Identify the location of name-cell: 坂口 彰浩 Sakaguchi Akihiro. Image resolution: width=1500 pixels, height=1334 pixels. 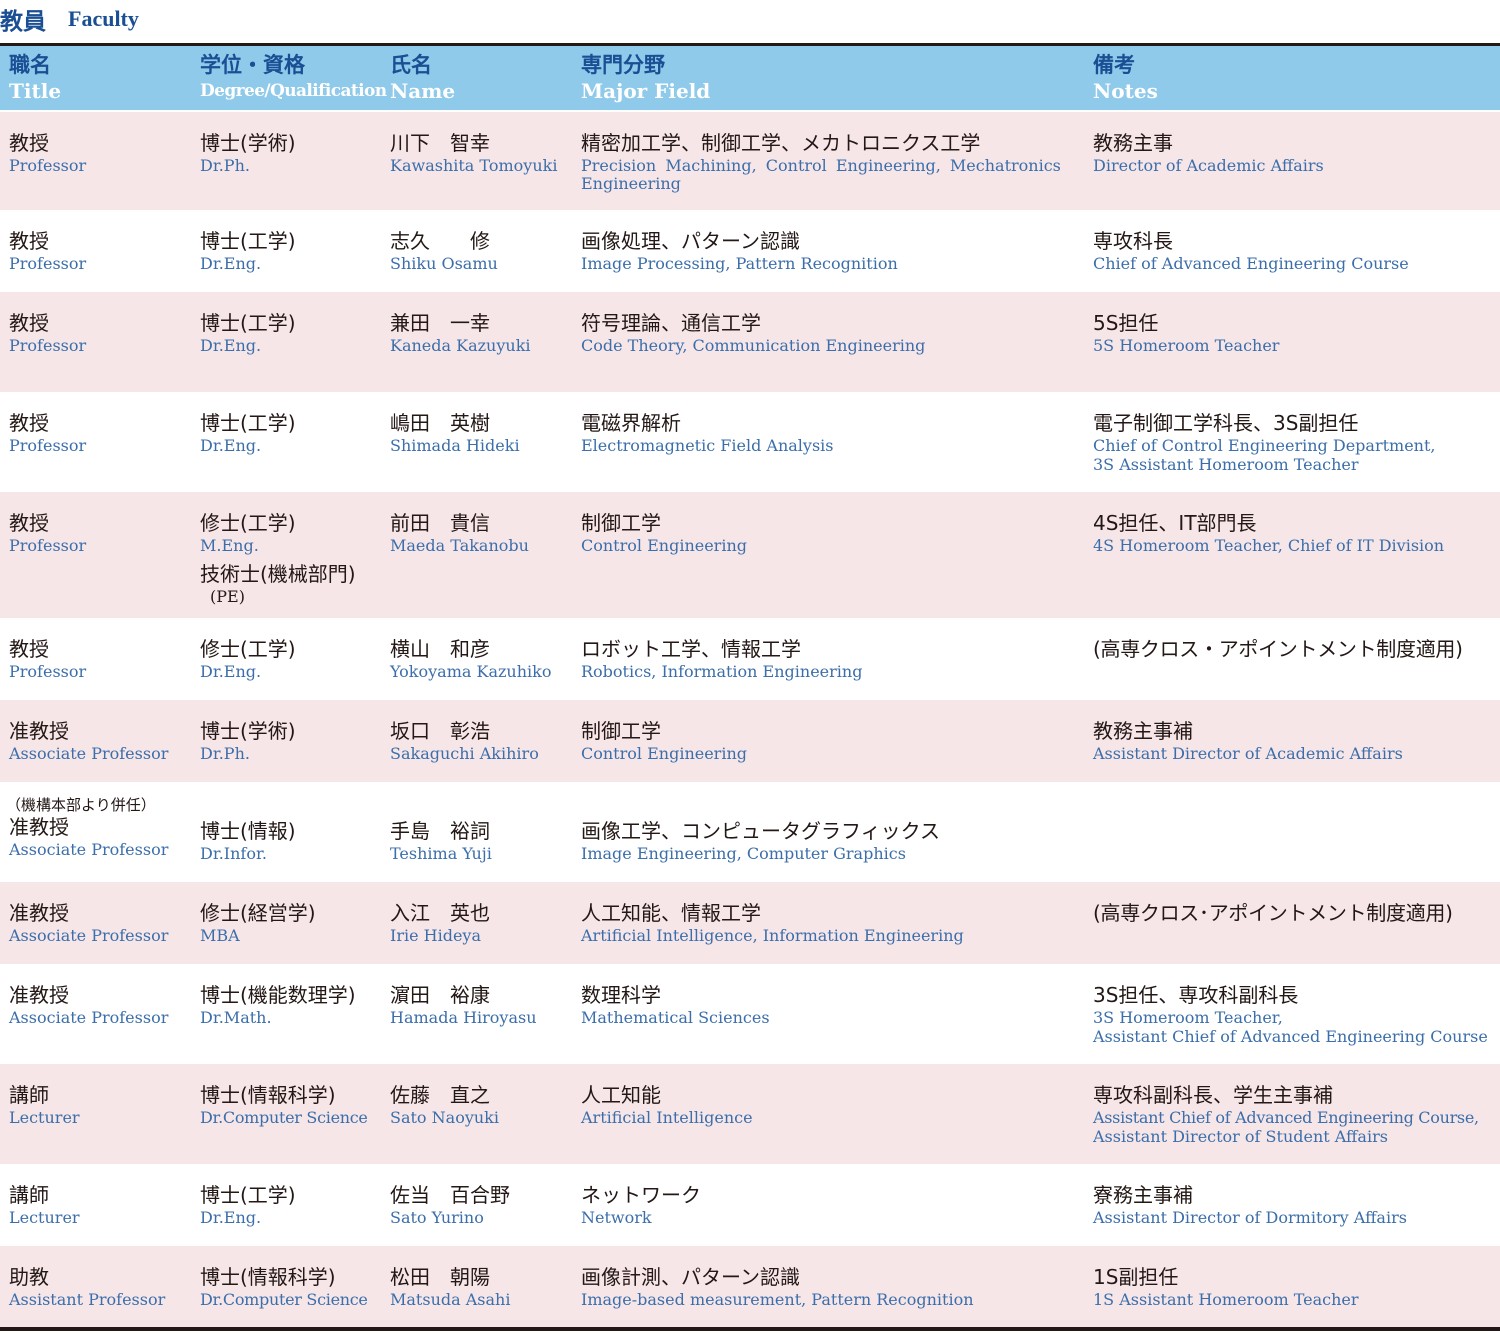
(464, 740).